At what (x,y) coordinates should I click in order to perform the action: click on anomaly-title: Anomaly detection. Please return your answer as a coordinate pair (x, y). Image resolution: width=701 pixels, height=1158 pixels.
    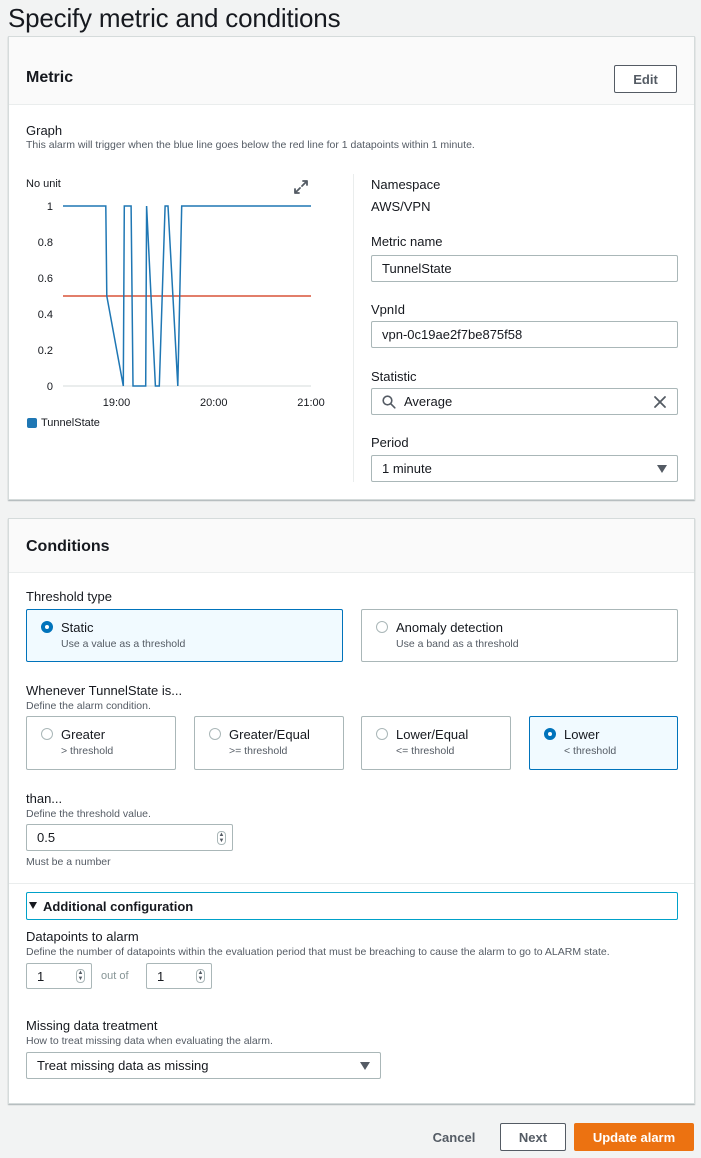
    Looking at the image, I should click on (449, 627).